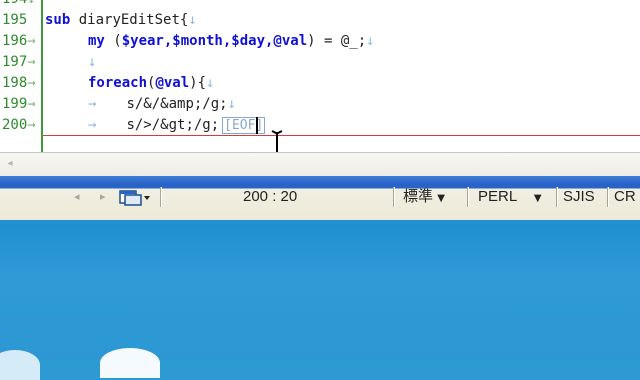 The width and height of the screenshot is (640, 380). Describe the element at coordinates (19, 83) in the screenshot. I see `line-number: 198→` at that location.